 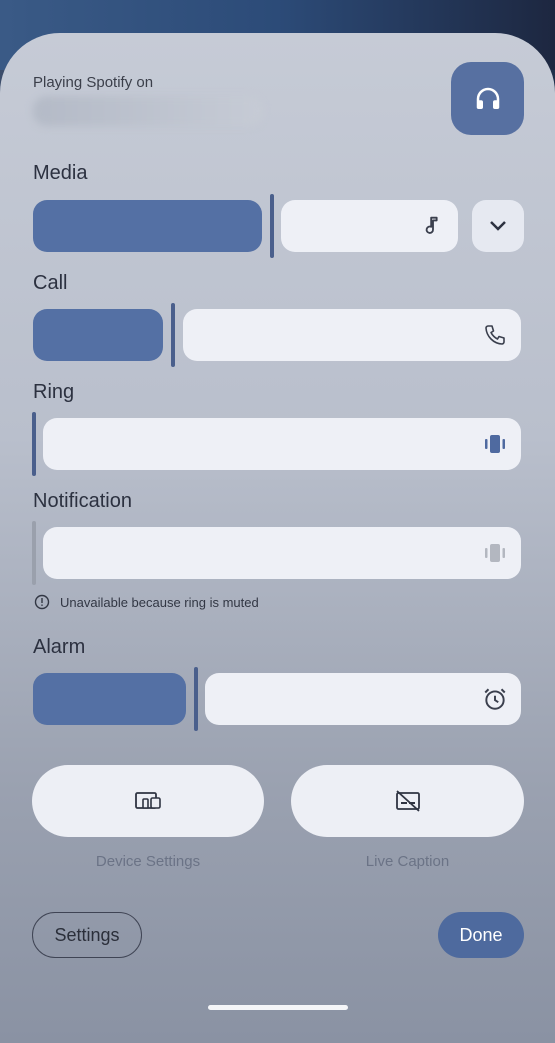 What do you see at coordinates (282, 553) in the screenshot?
I see `notification-slider-track` at bounding box center [282, 553].